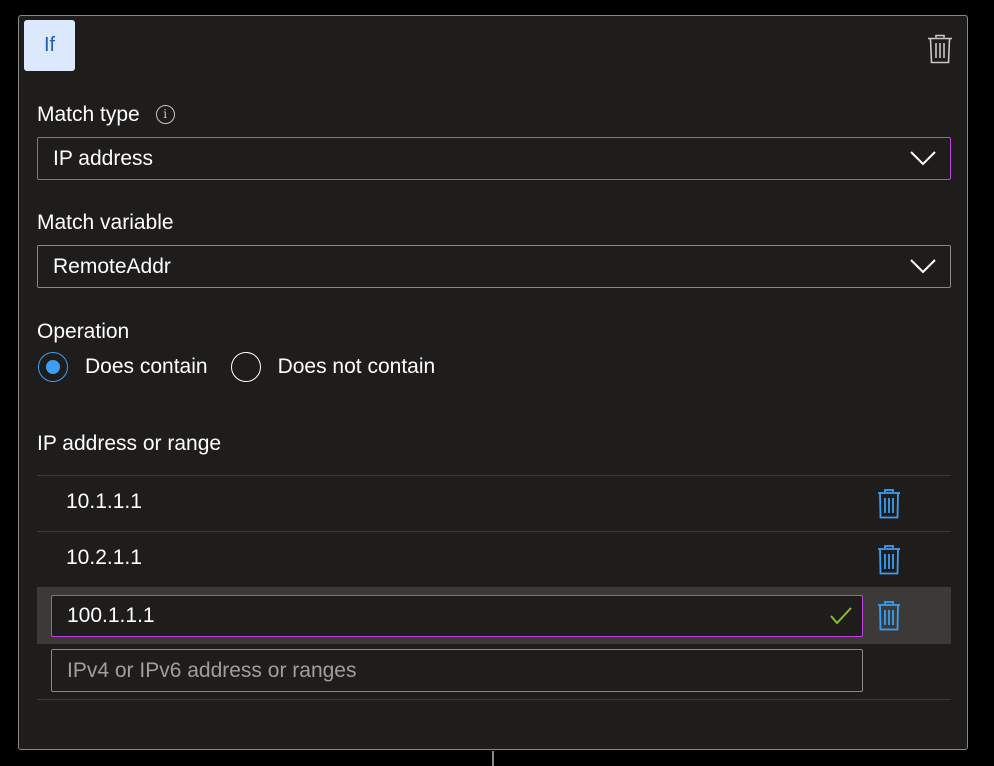 The height and width of the screenshot is (766, 994). I want to click on delete-condition-button, so click(940, 49).